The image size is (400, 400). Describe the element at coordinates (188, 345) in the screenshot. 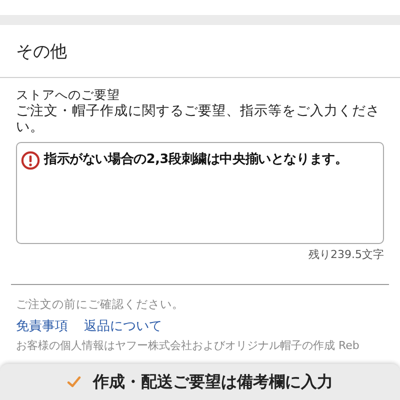

I see `privacy-text: お客様の個人情報はヤフー株式会社およびオリジナル帽子の作成 Reb` at that location.